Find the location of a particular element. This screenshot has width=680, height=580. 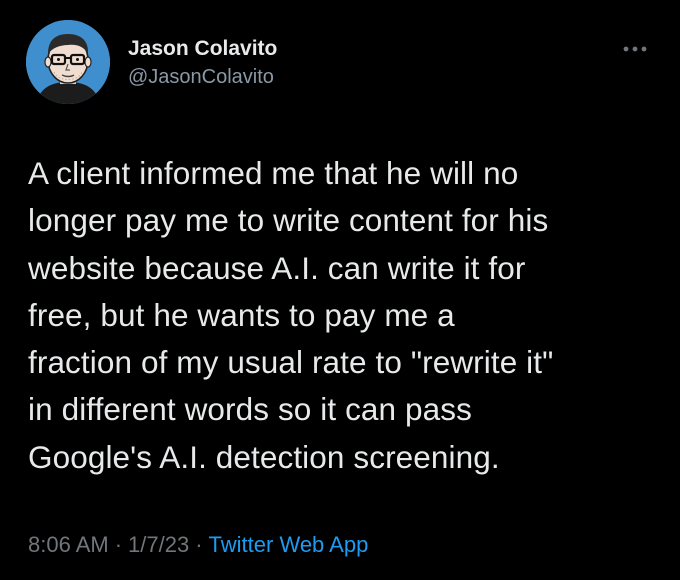

more-options-button is located at coordinates (635, 49).